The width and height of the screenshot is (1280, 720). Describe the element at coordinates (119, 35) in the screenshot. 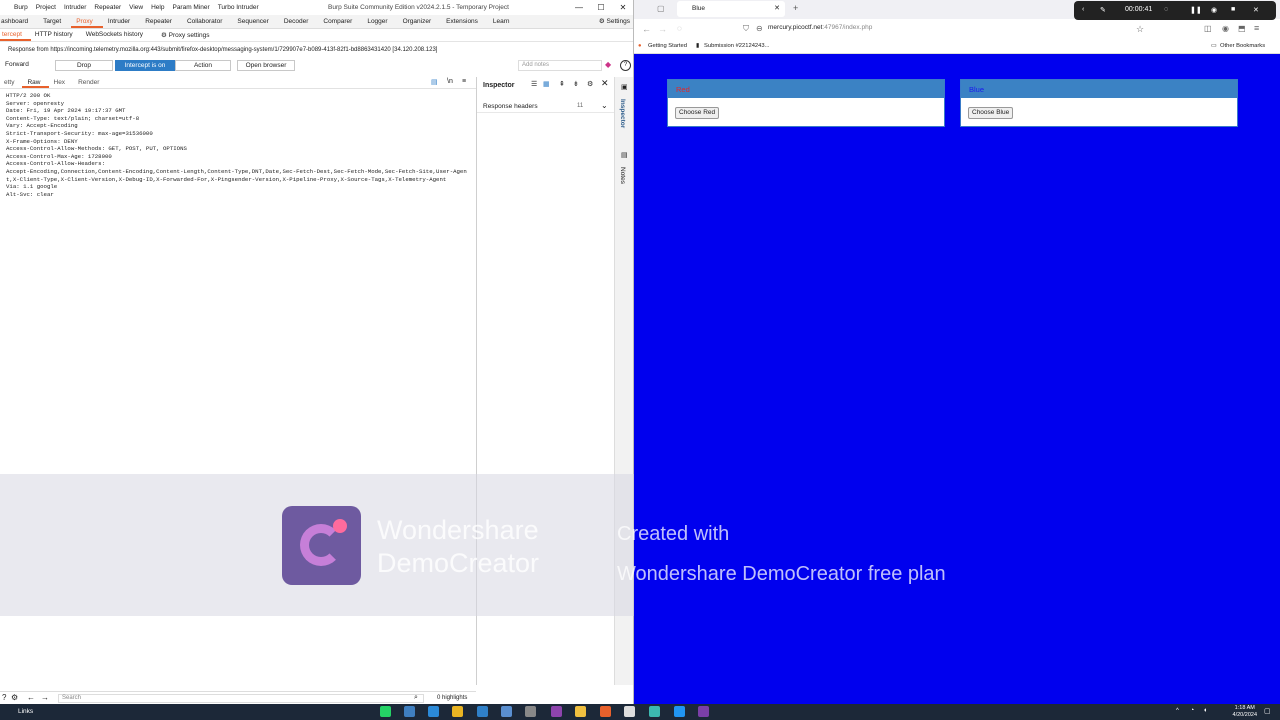

I see `tab-websockets-history: WebSockets history` at that location.